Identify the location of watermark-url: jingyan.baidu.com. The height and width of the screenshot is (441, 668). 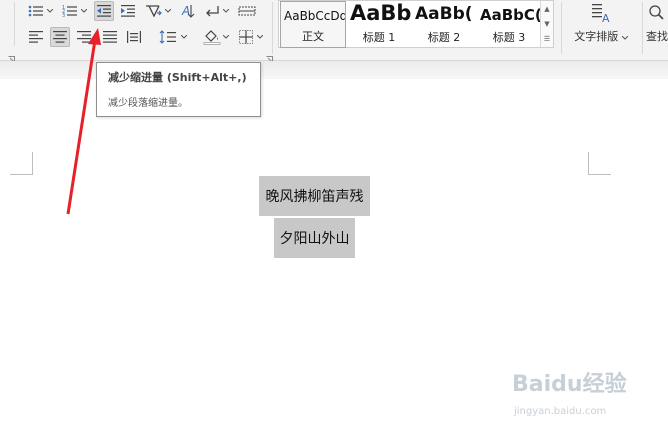
(560, 411).